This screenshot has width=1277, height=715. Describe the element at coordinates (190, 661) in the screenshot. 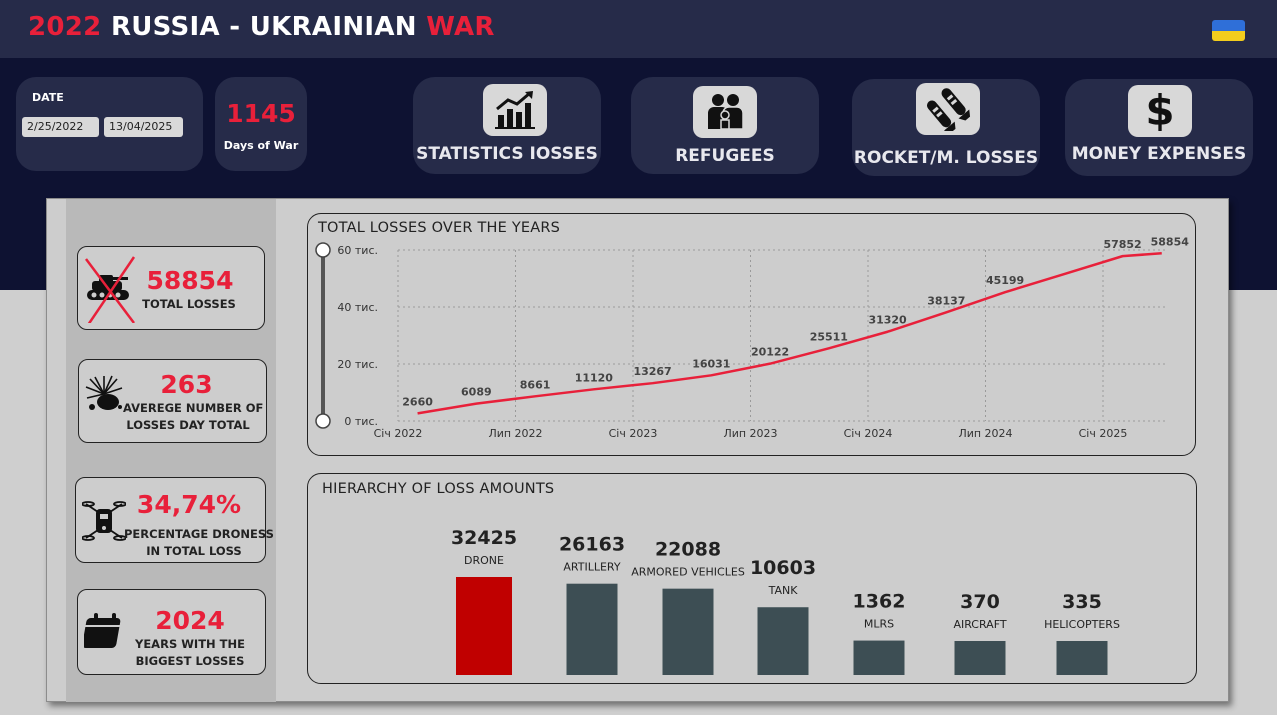

I see `kpi-label-line2: BIGGEST LOSSES` at that location.